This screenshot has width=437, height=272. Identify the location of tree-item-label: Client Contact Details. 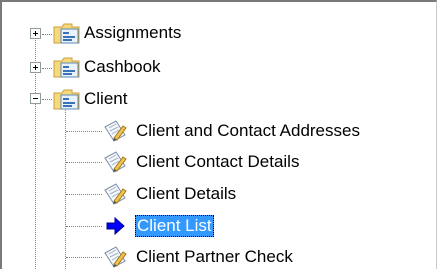
(218, 161).